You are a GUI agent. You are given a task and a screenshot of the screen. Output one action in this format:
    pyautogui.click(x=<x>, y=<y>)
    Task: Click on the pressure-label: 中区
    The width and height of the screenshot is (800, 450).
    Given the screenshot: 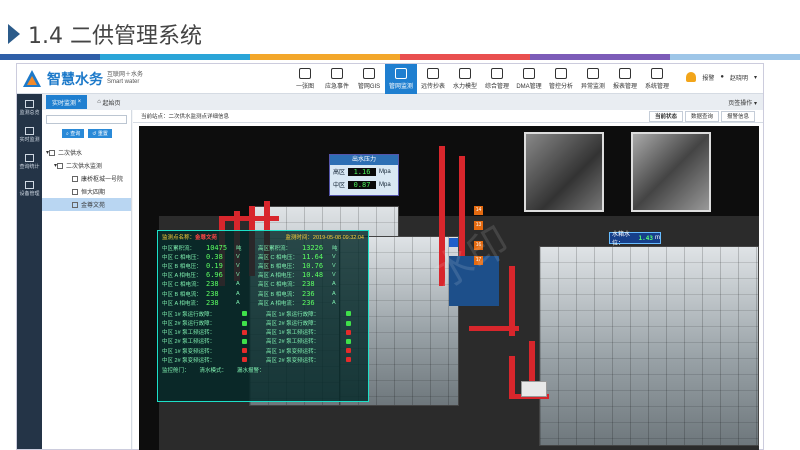 What is the action you would take?
    pyautogui.click(x=339, y=186)
    